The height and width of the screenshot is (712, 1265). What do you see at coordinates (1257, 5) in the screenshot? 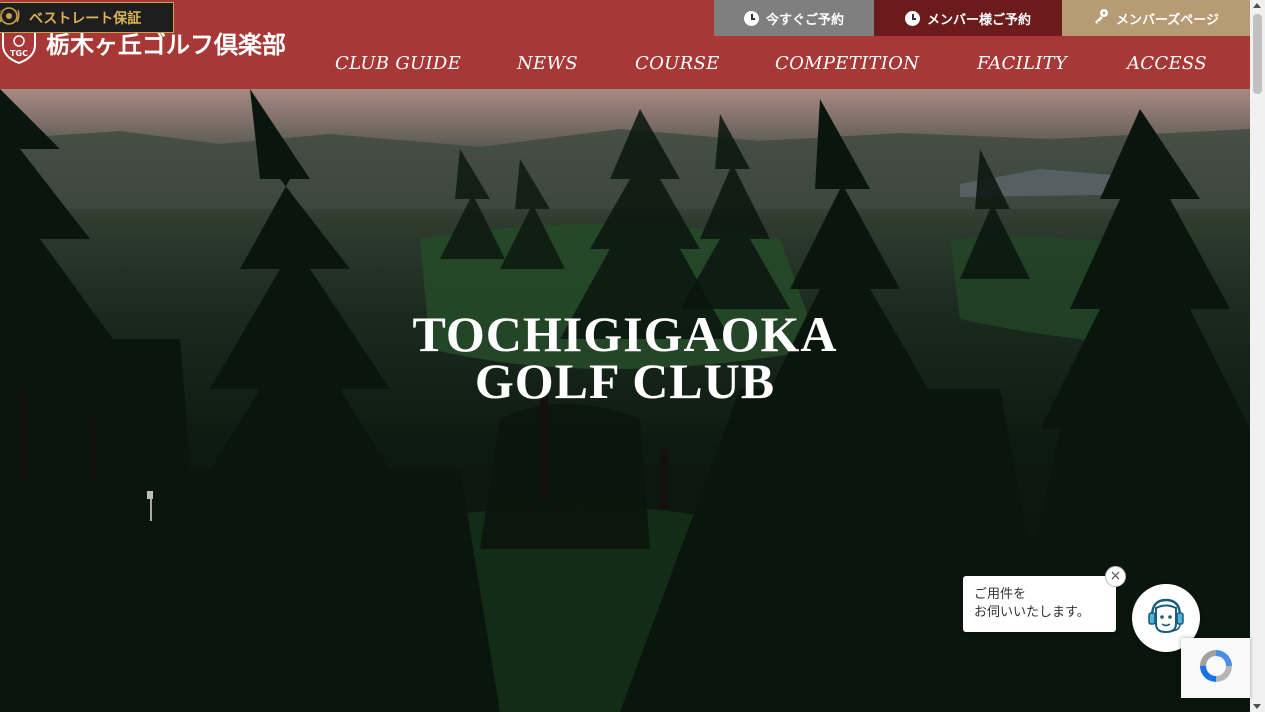
I see `scroll-up-arrow-icon` at bounding box center [1257, 5].